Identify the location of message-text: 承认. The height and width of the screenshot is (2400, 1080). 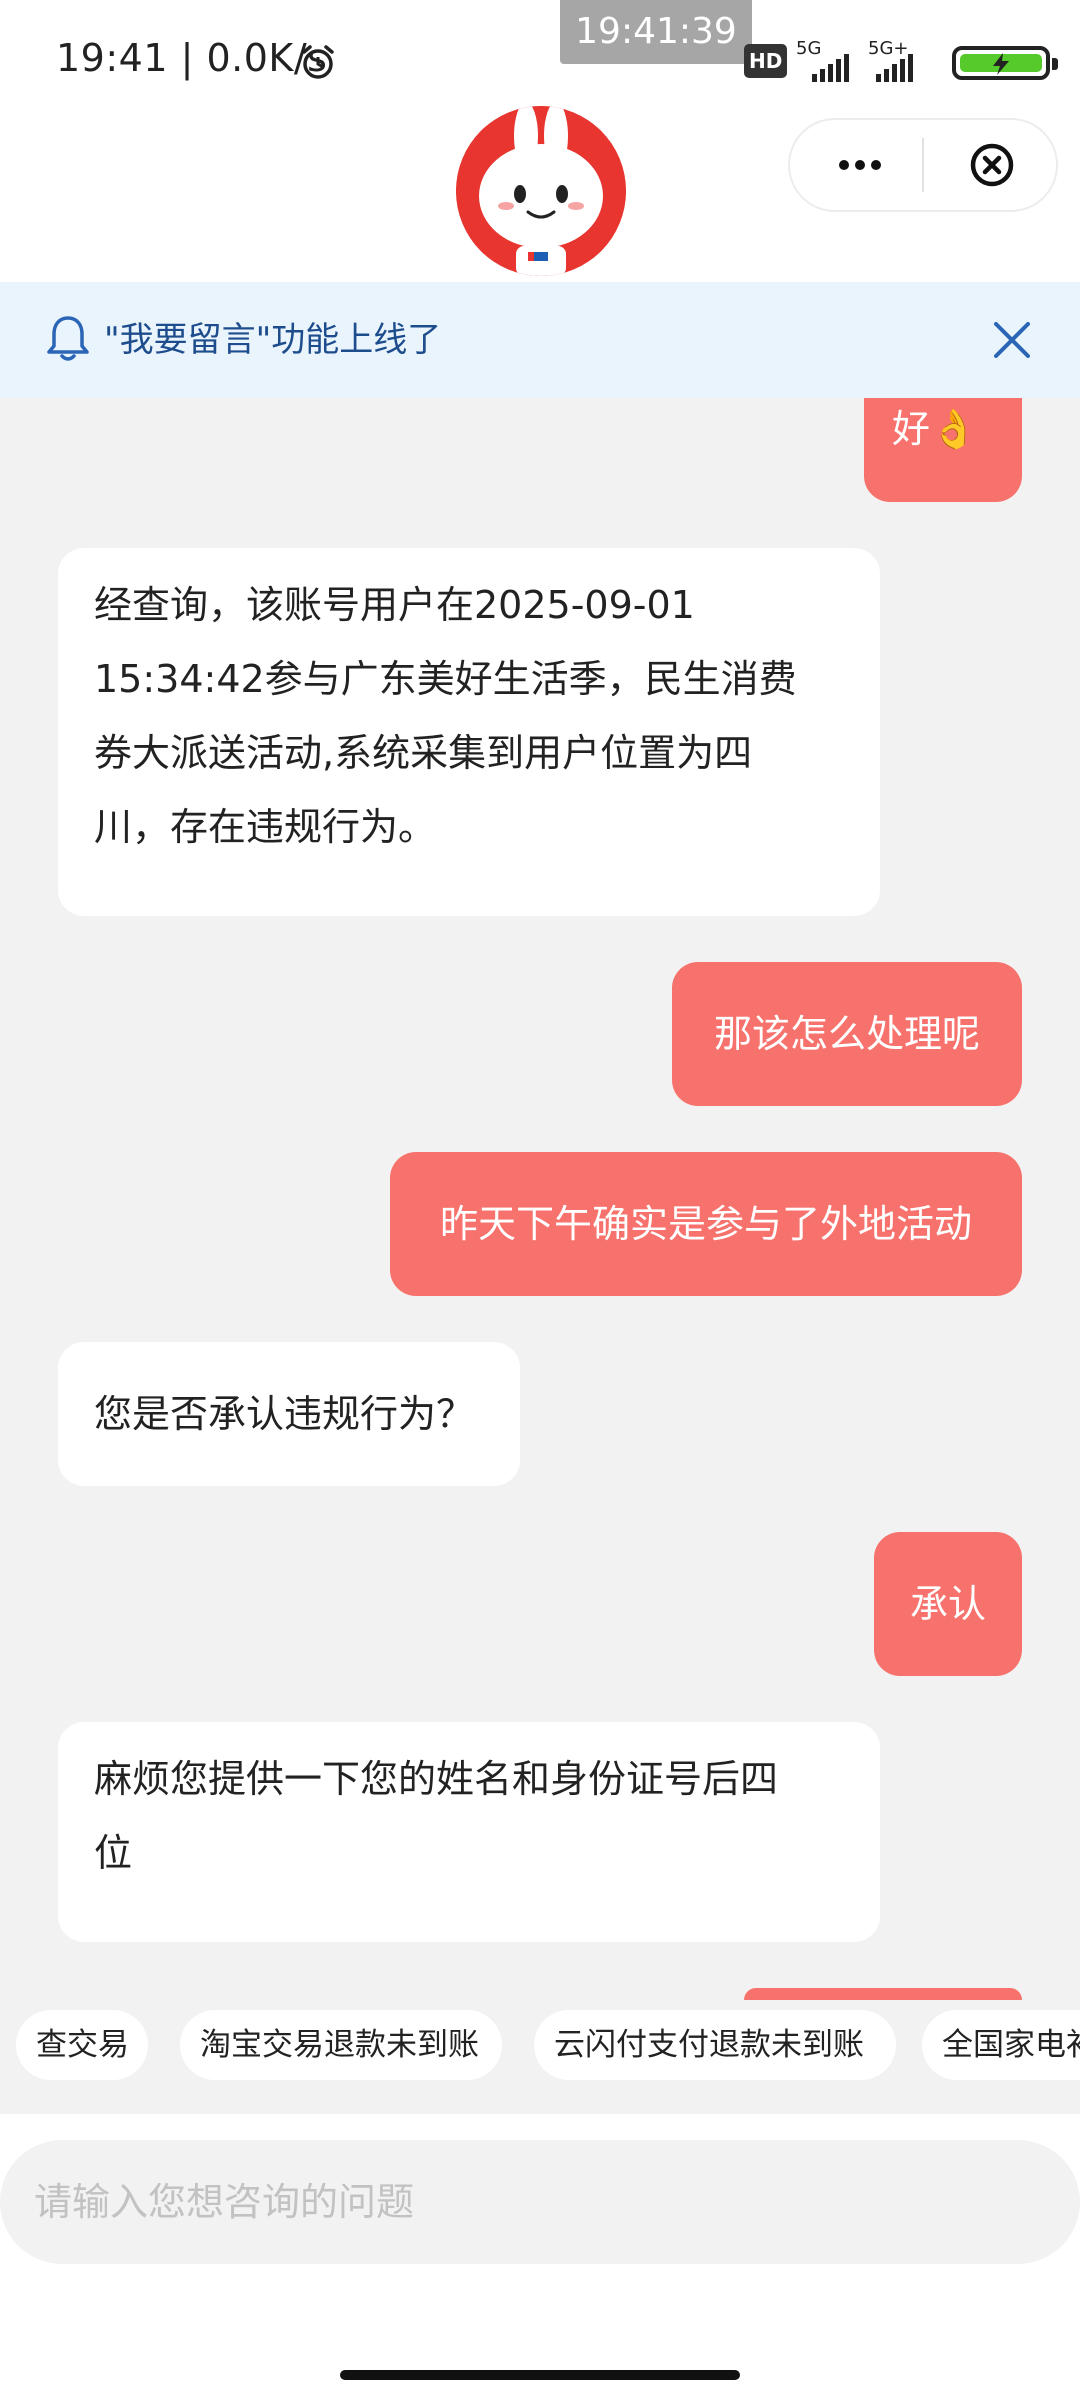
(947, 1604).